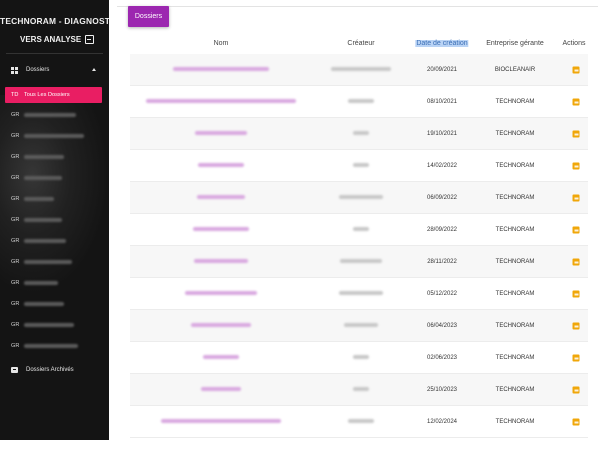 This screenshot has height=449, width=600. I want to click on table-row: 08/10/2021 TECHNORAM, so click(359, 102).